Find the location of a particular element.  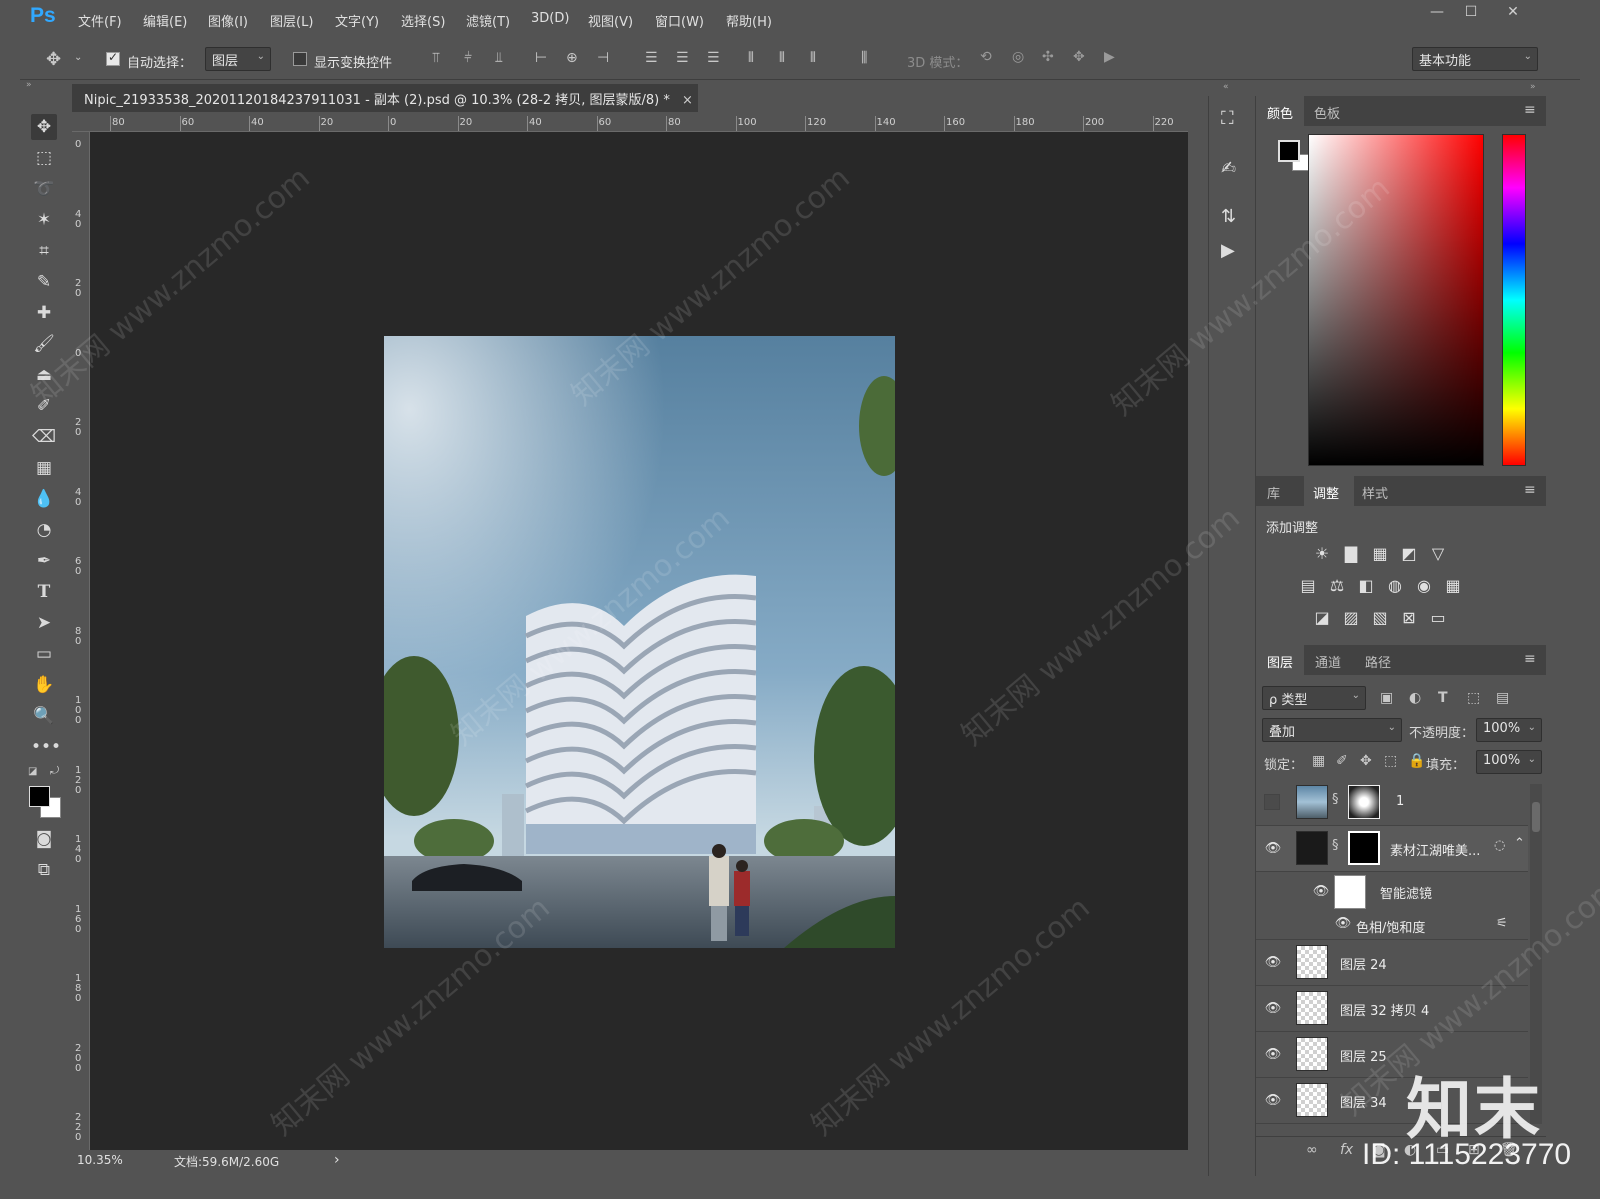

history-brush-tool-icon: ✐ is located at coordinates (44, 406).